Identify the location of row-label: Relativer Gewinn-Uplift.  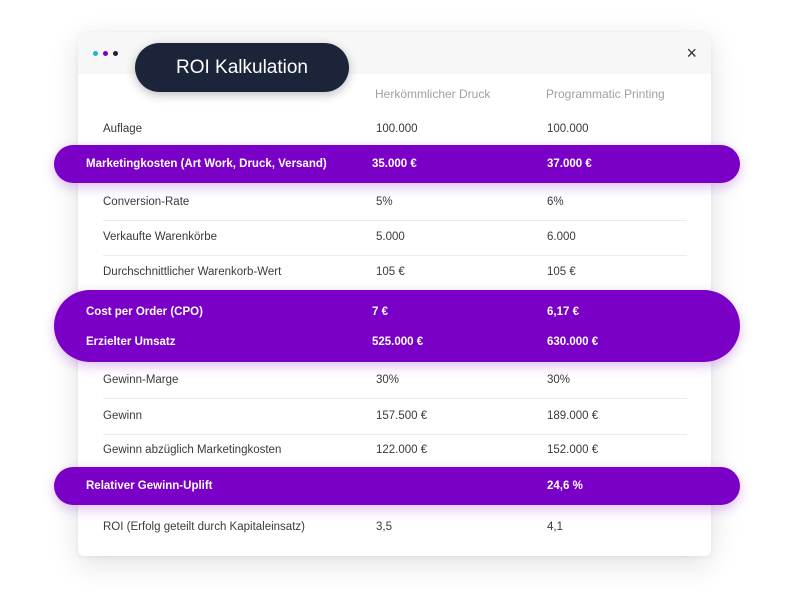
(149, 486).